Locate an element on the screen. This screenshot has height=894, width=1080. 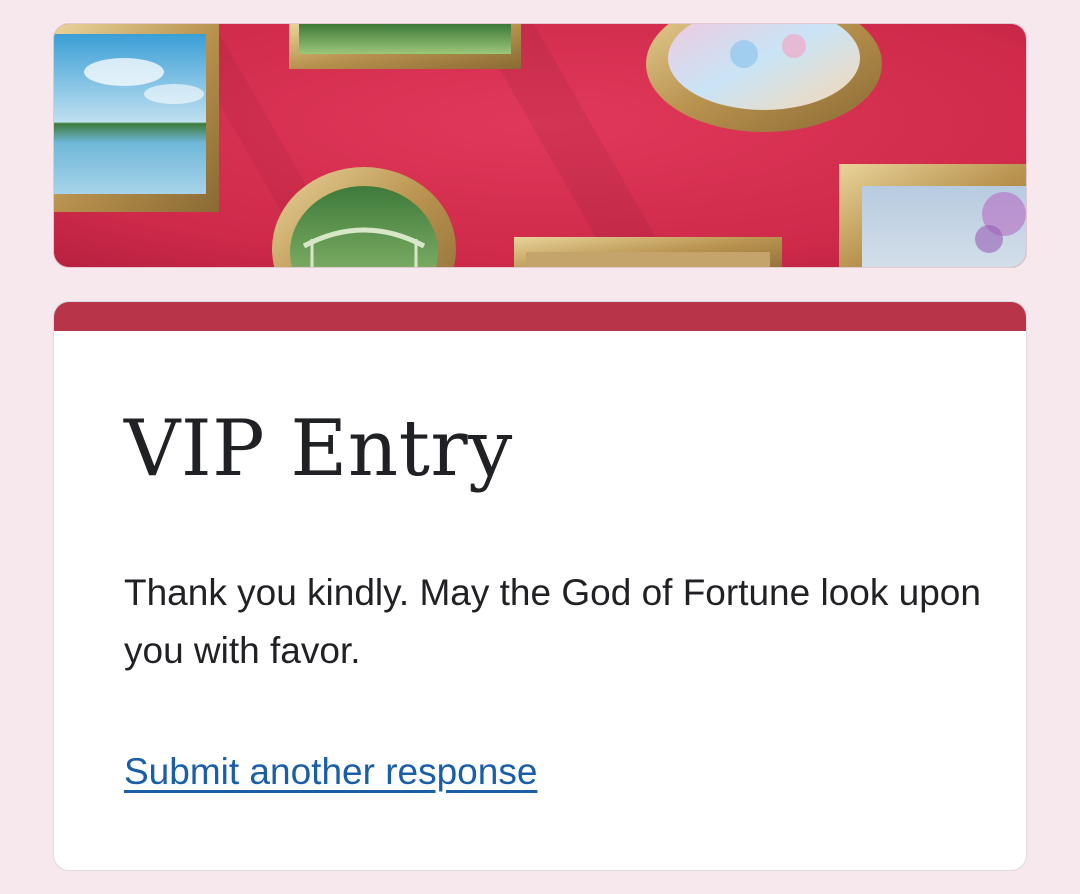
card-accent-bar is located at coordinates (540, 316).